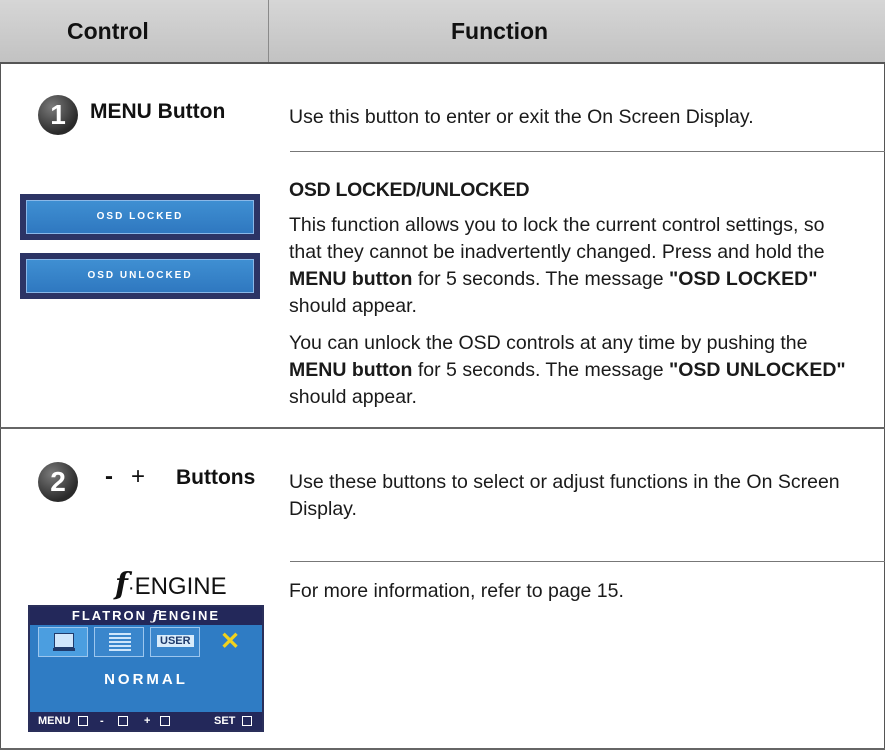  I want to click on panel-minus-key-icon, so click(123, 721).